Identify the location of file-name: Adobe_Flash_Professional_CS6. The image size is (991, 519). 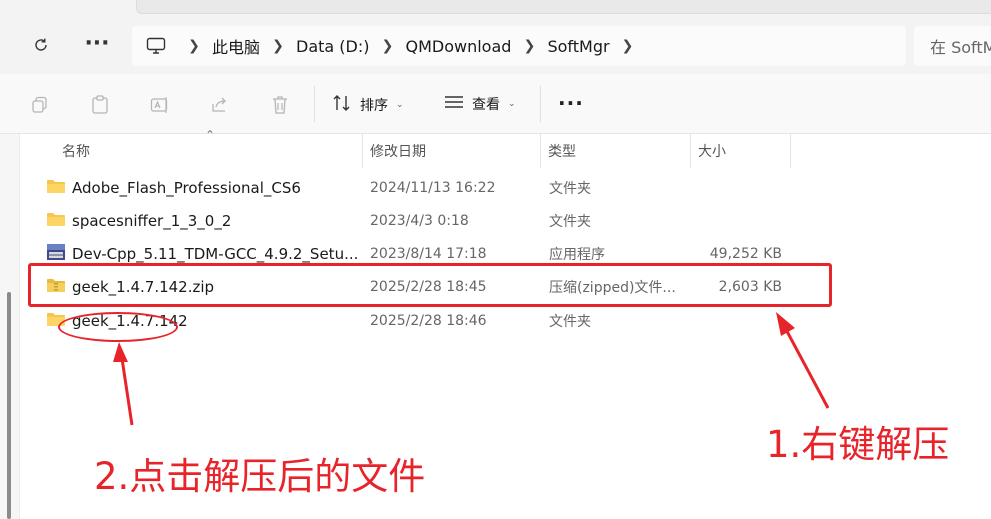
(186, 187).